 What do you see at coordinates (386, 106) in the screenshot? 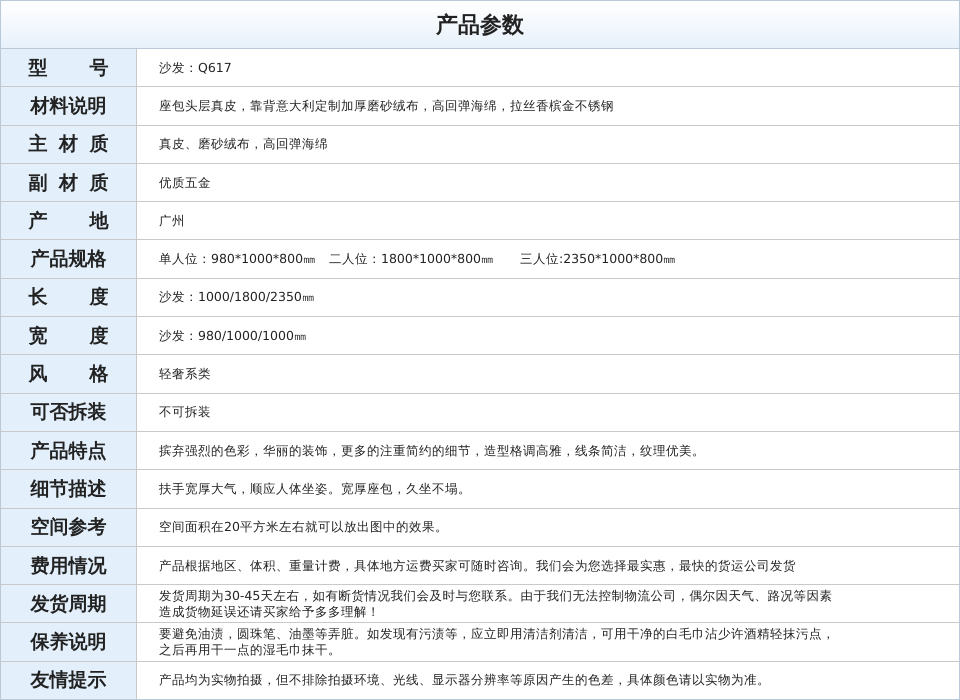
I see `row-value: 座包头层真皮，靠背意大利定制加厚磨砂绒布，高回弹海绵，拉丝香槟金不锈钢` at bounding box center [386, 106].